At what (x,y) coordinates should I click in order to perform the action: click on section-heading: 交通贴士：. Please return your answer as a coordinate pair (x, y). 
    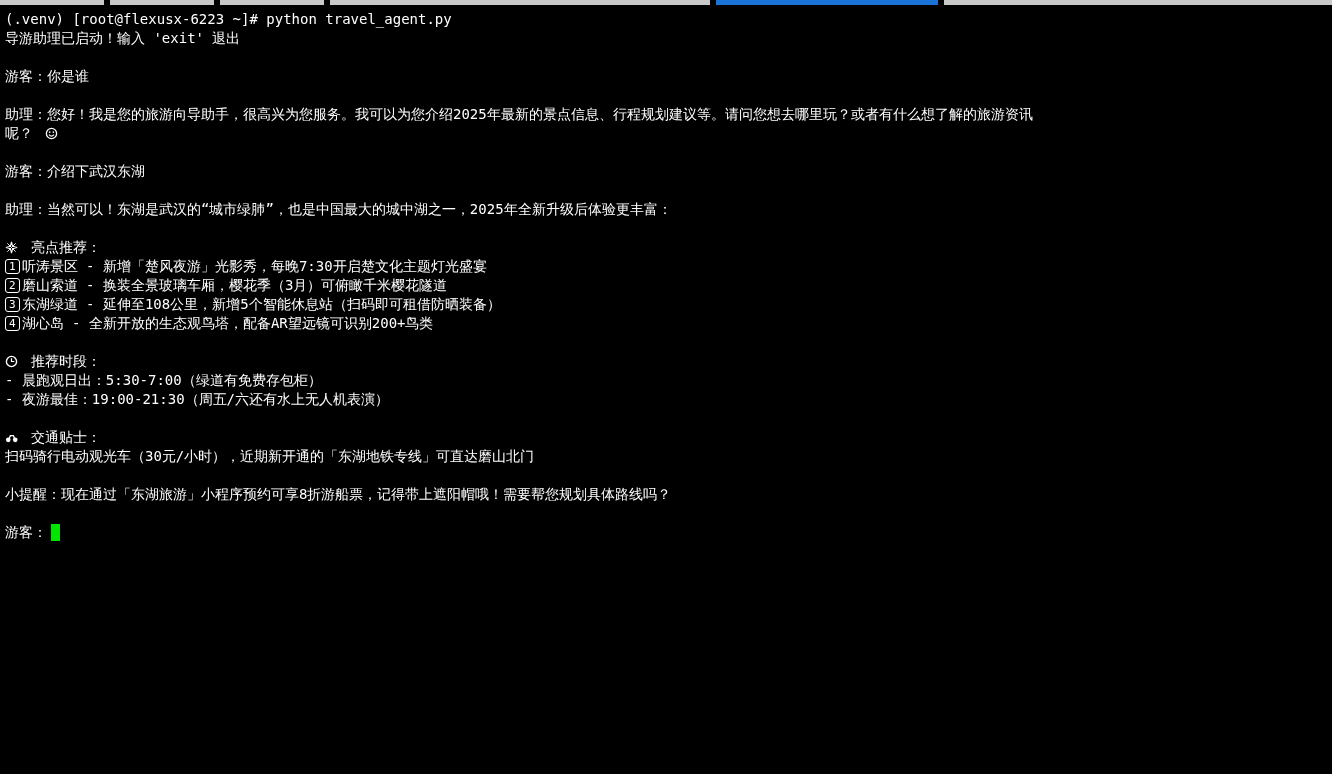
    Looking at the image, I should click on (66, 437).